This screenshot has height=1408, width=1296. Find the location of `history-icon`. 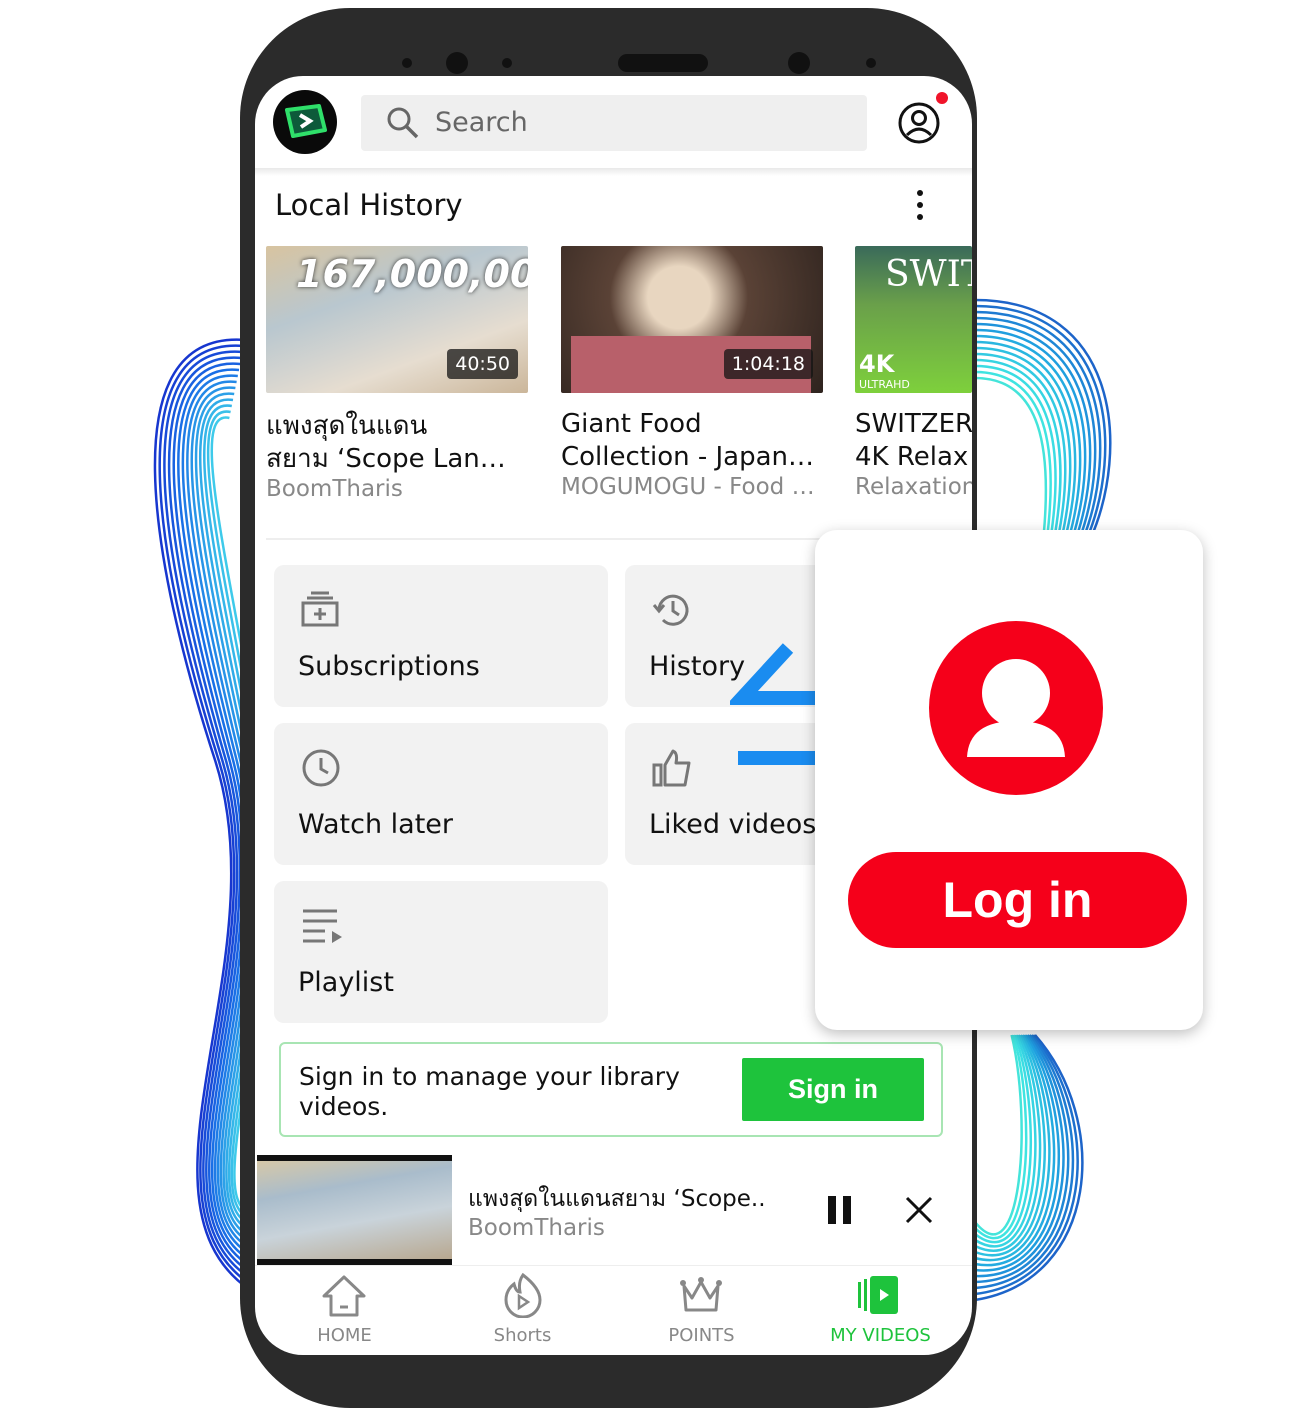

history-icon is located at coordinates (670, 610).